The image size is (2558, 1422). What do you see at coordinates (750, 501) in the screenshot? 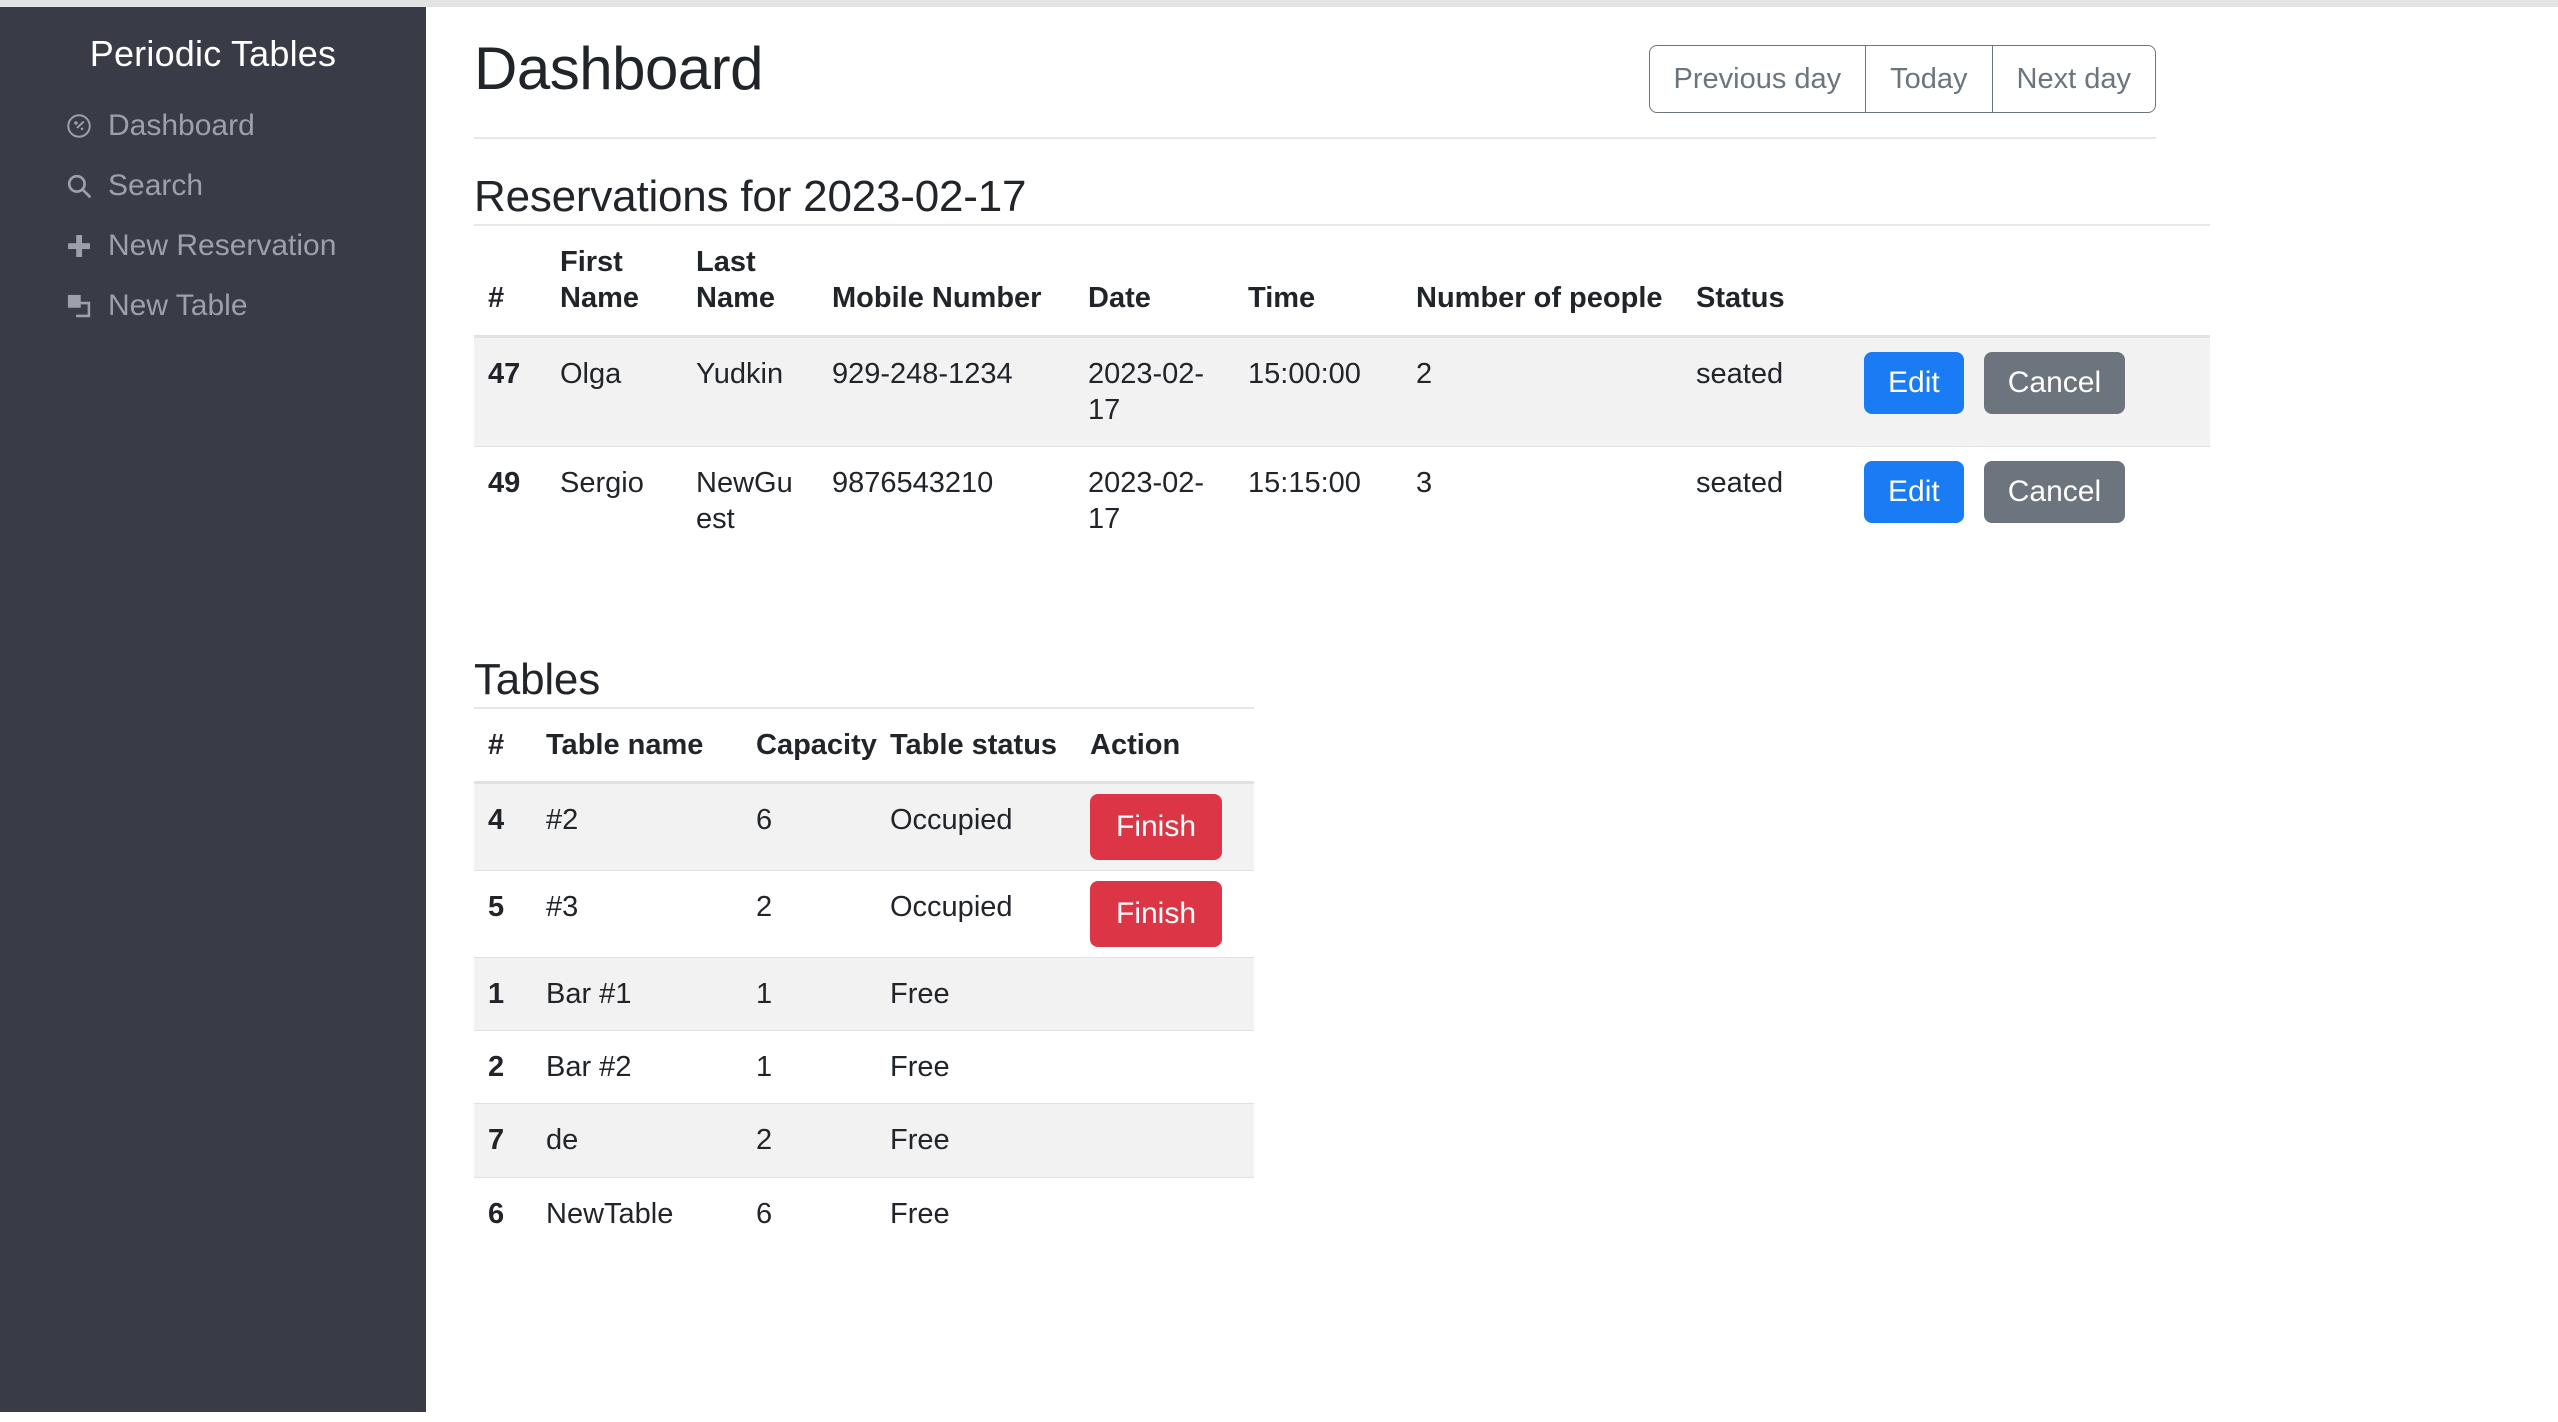
I see `reservation-last-name: NewGuest` at bounding box center [750, 501].